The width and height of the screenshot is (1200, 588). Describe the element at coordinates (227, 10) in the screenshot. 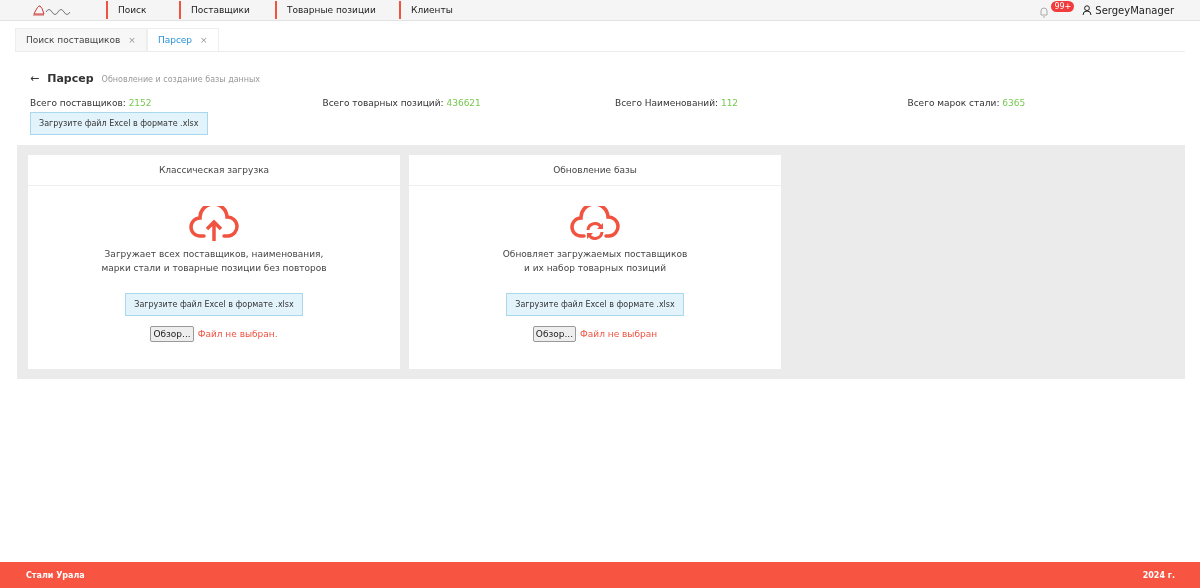

I see `nav-link: Поставщики` at that location.